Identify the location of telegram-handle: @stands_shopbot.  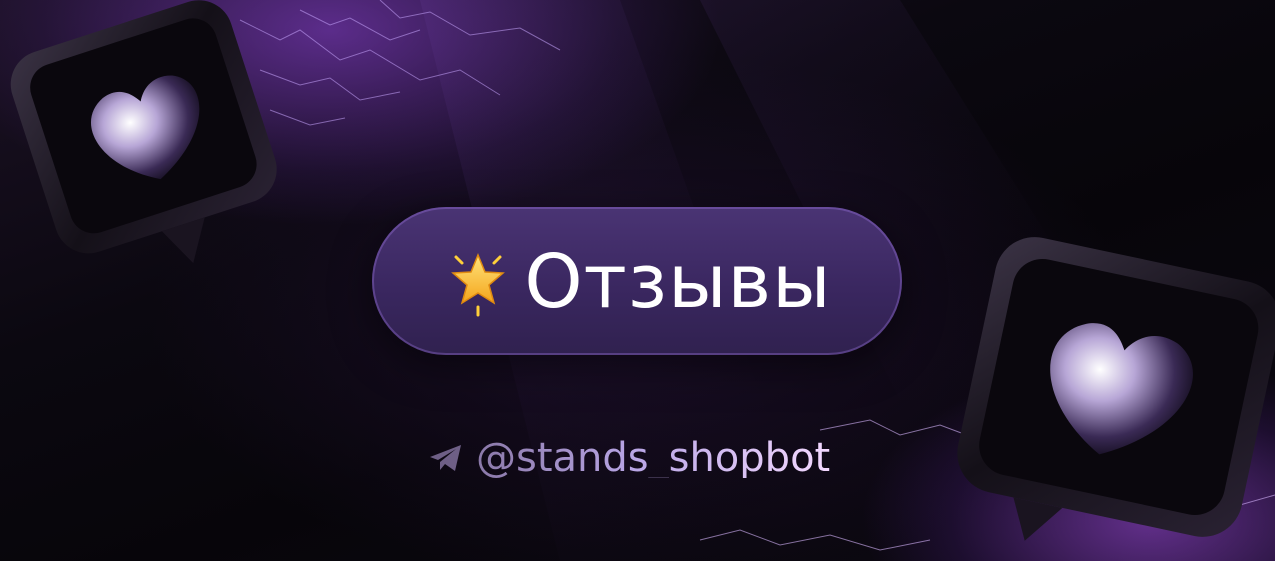
(629, 458).